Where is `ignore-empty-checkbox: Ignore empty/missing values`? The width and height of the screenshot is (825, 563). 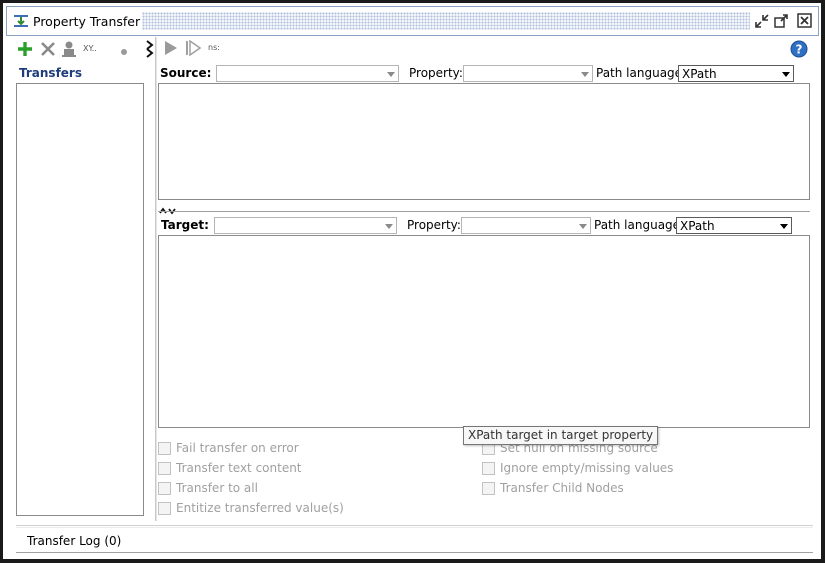 ignore-empty-checkbox: Ignore empty/missing values is located at coordinates (577, 468).